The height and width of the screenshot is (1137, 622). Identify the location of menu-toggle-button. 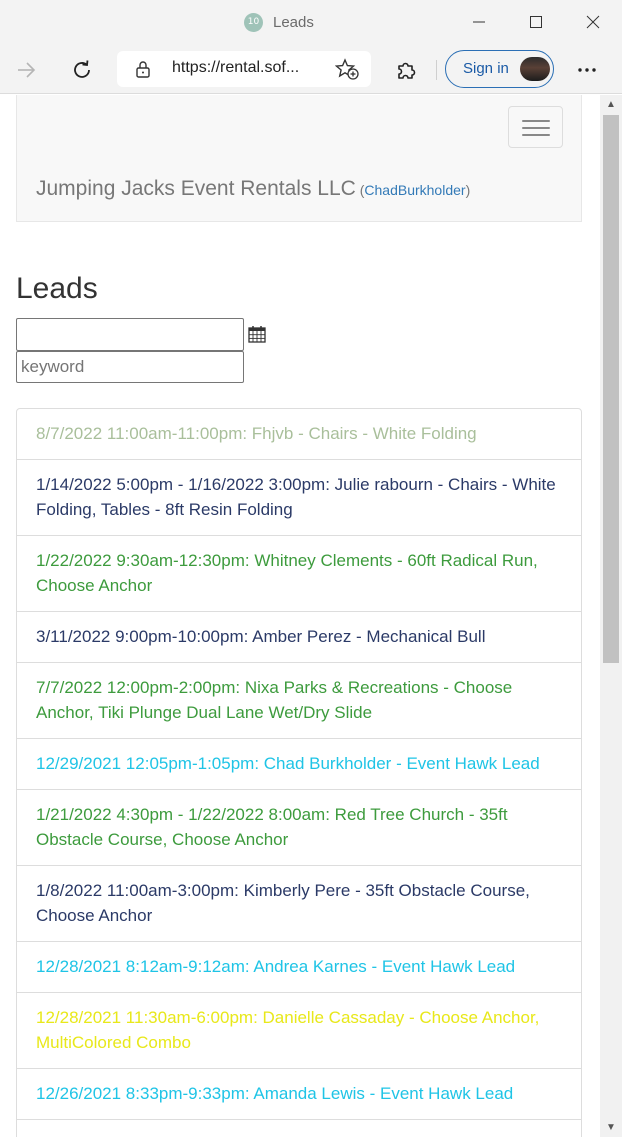
(535, 127).